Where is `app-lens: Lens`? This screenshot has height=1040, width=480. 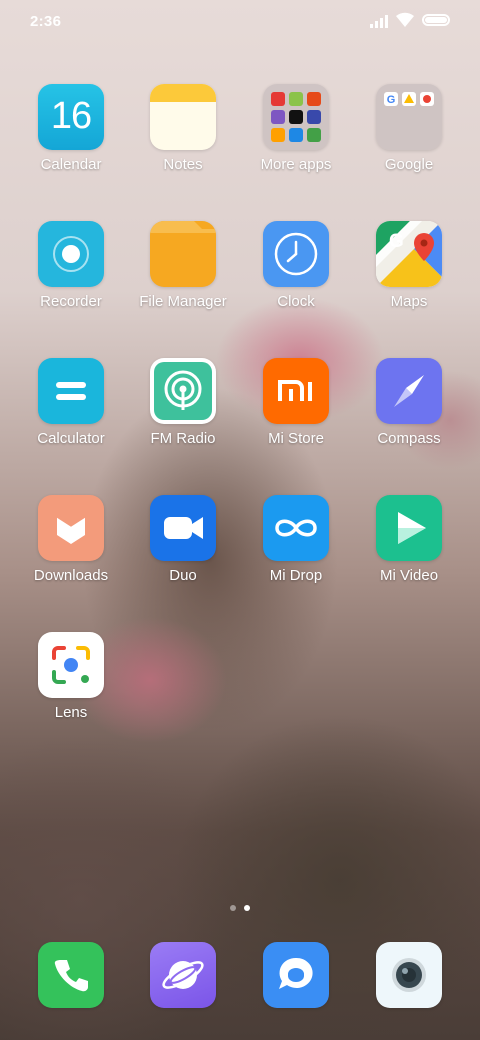 app-lens: Lens is located at coordinates (71, 676).